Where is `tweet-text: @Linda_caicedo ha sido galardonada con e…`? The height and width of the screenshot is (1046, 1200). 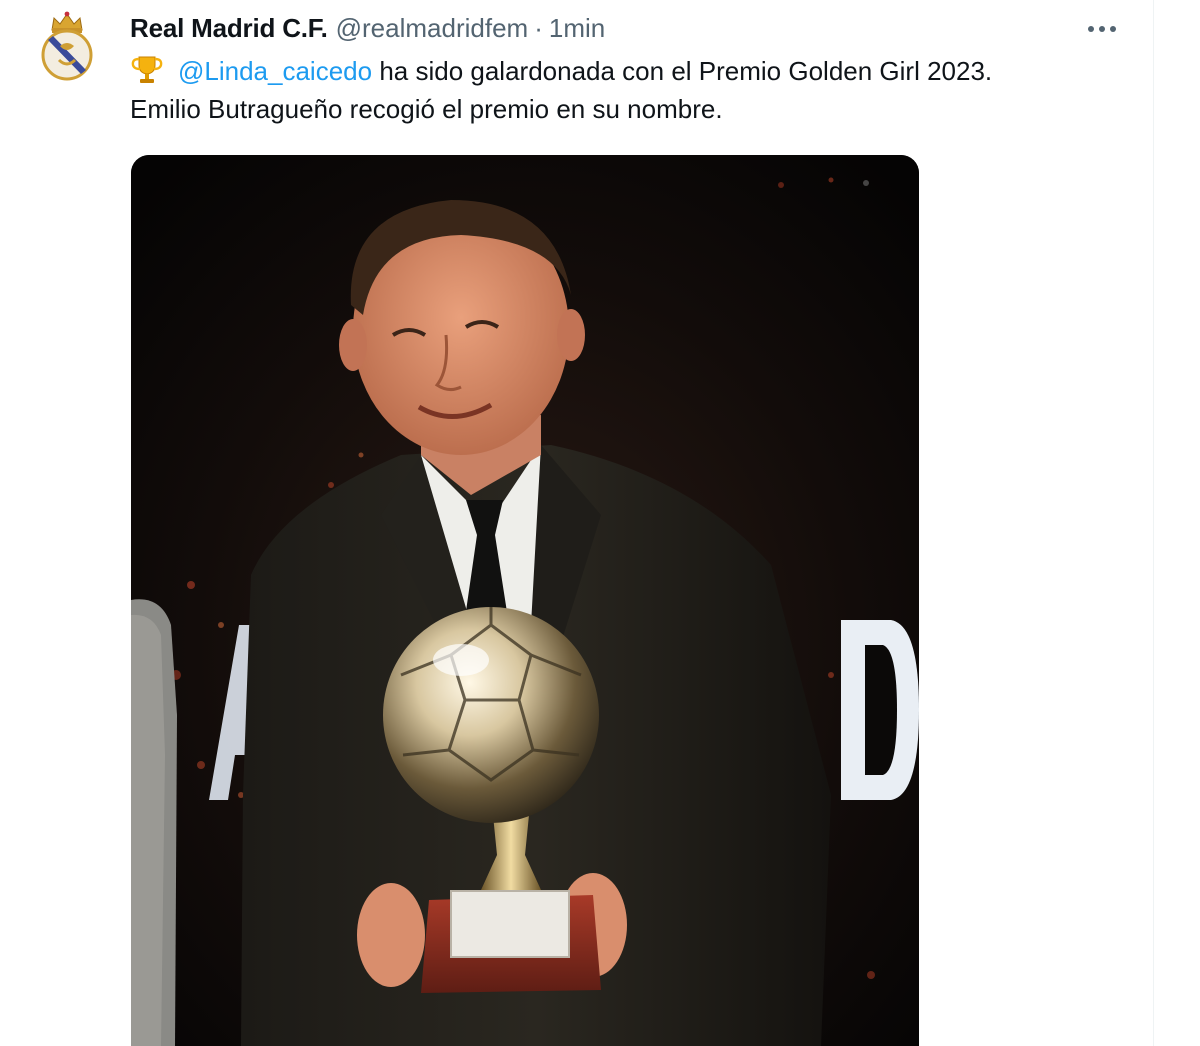
tweet-text: @Linda_caicedo ha sido galardonada con e… is located at coordinates (630, 90).